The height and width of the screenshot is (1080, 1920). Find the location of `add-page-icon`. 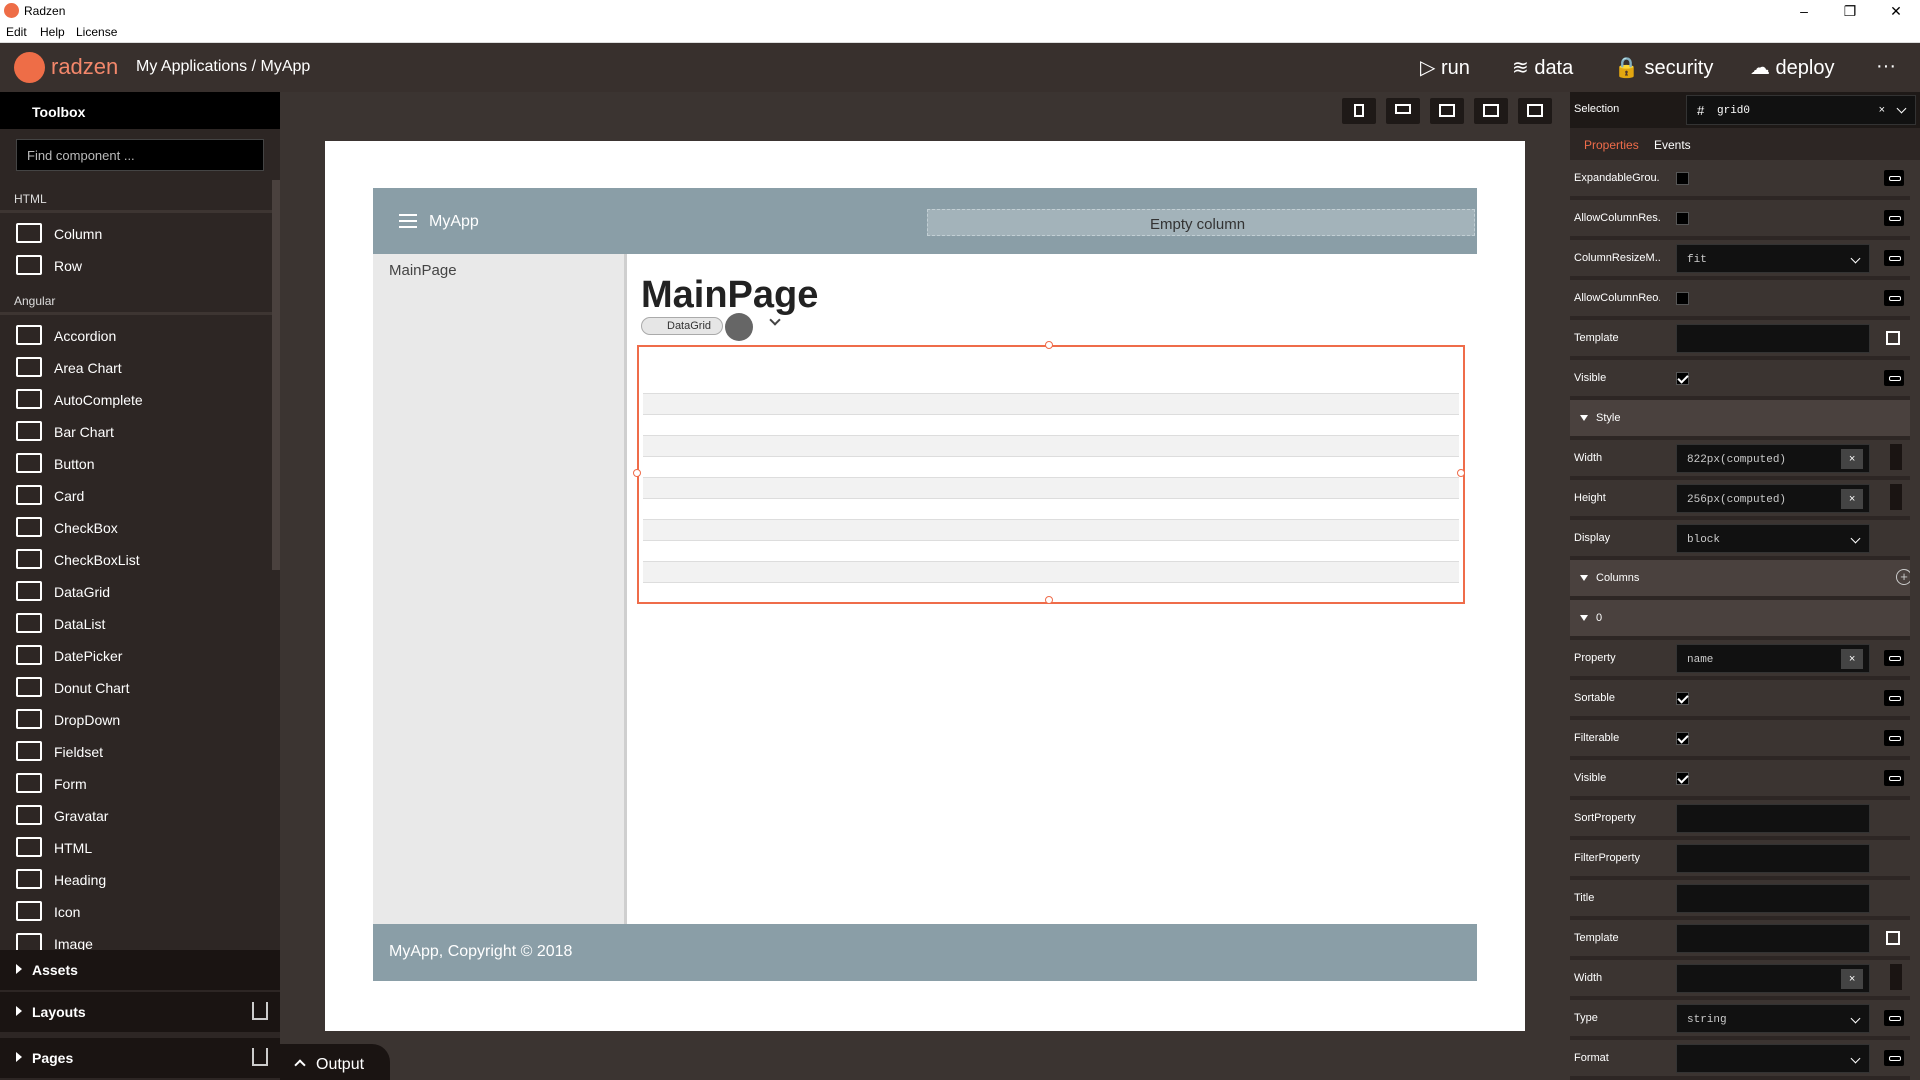

add-page-icon is located at coordinates (260, 1057).